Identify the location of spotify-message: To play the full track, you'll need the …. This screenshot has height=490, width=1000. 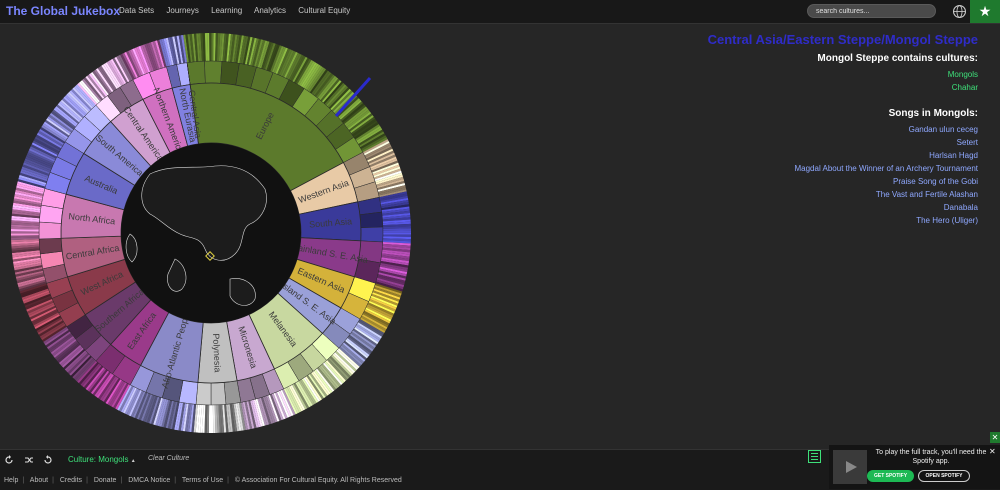
(931, 457).